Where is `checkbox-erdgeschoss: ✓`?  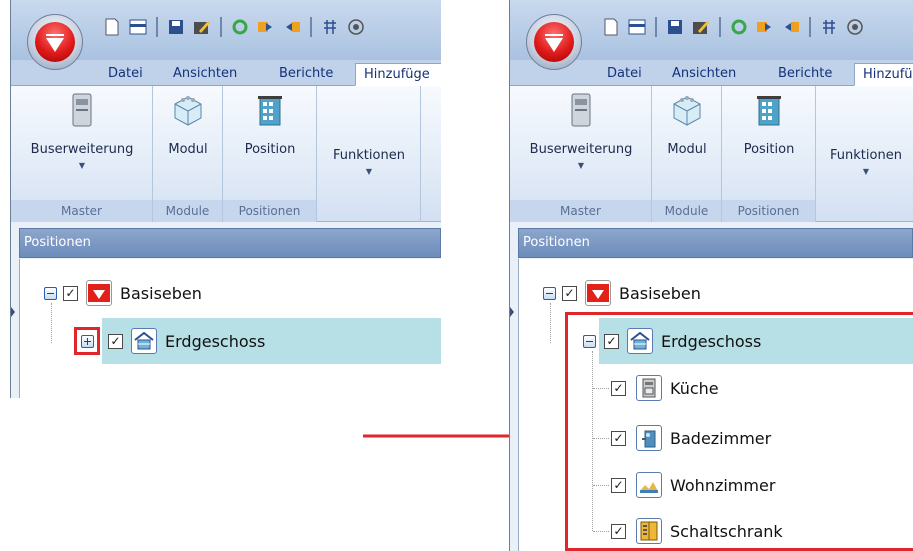 checkbox-erdgeschoss: ✓ is located at coordinates (115, 341).